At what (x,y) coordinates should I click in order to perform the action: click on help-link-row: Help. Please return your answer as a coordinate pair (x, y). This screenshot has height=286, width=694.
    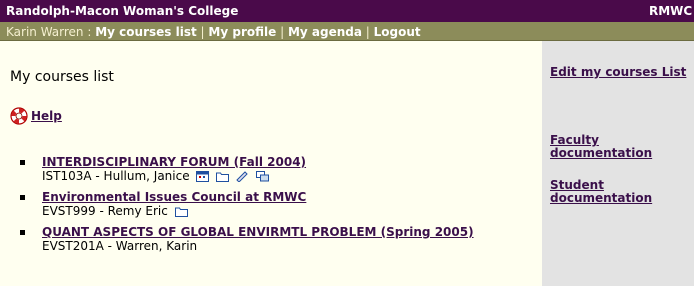
    Looking at the image, I should click on (36, 116).